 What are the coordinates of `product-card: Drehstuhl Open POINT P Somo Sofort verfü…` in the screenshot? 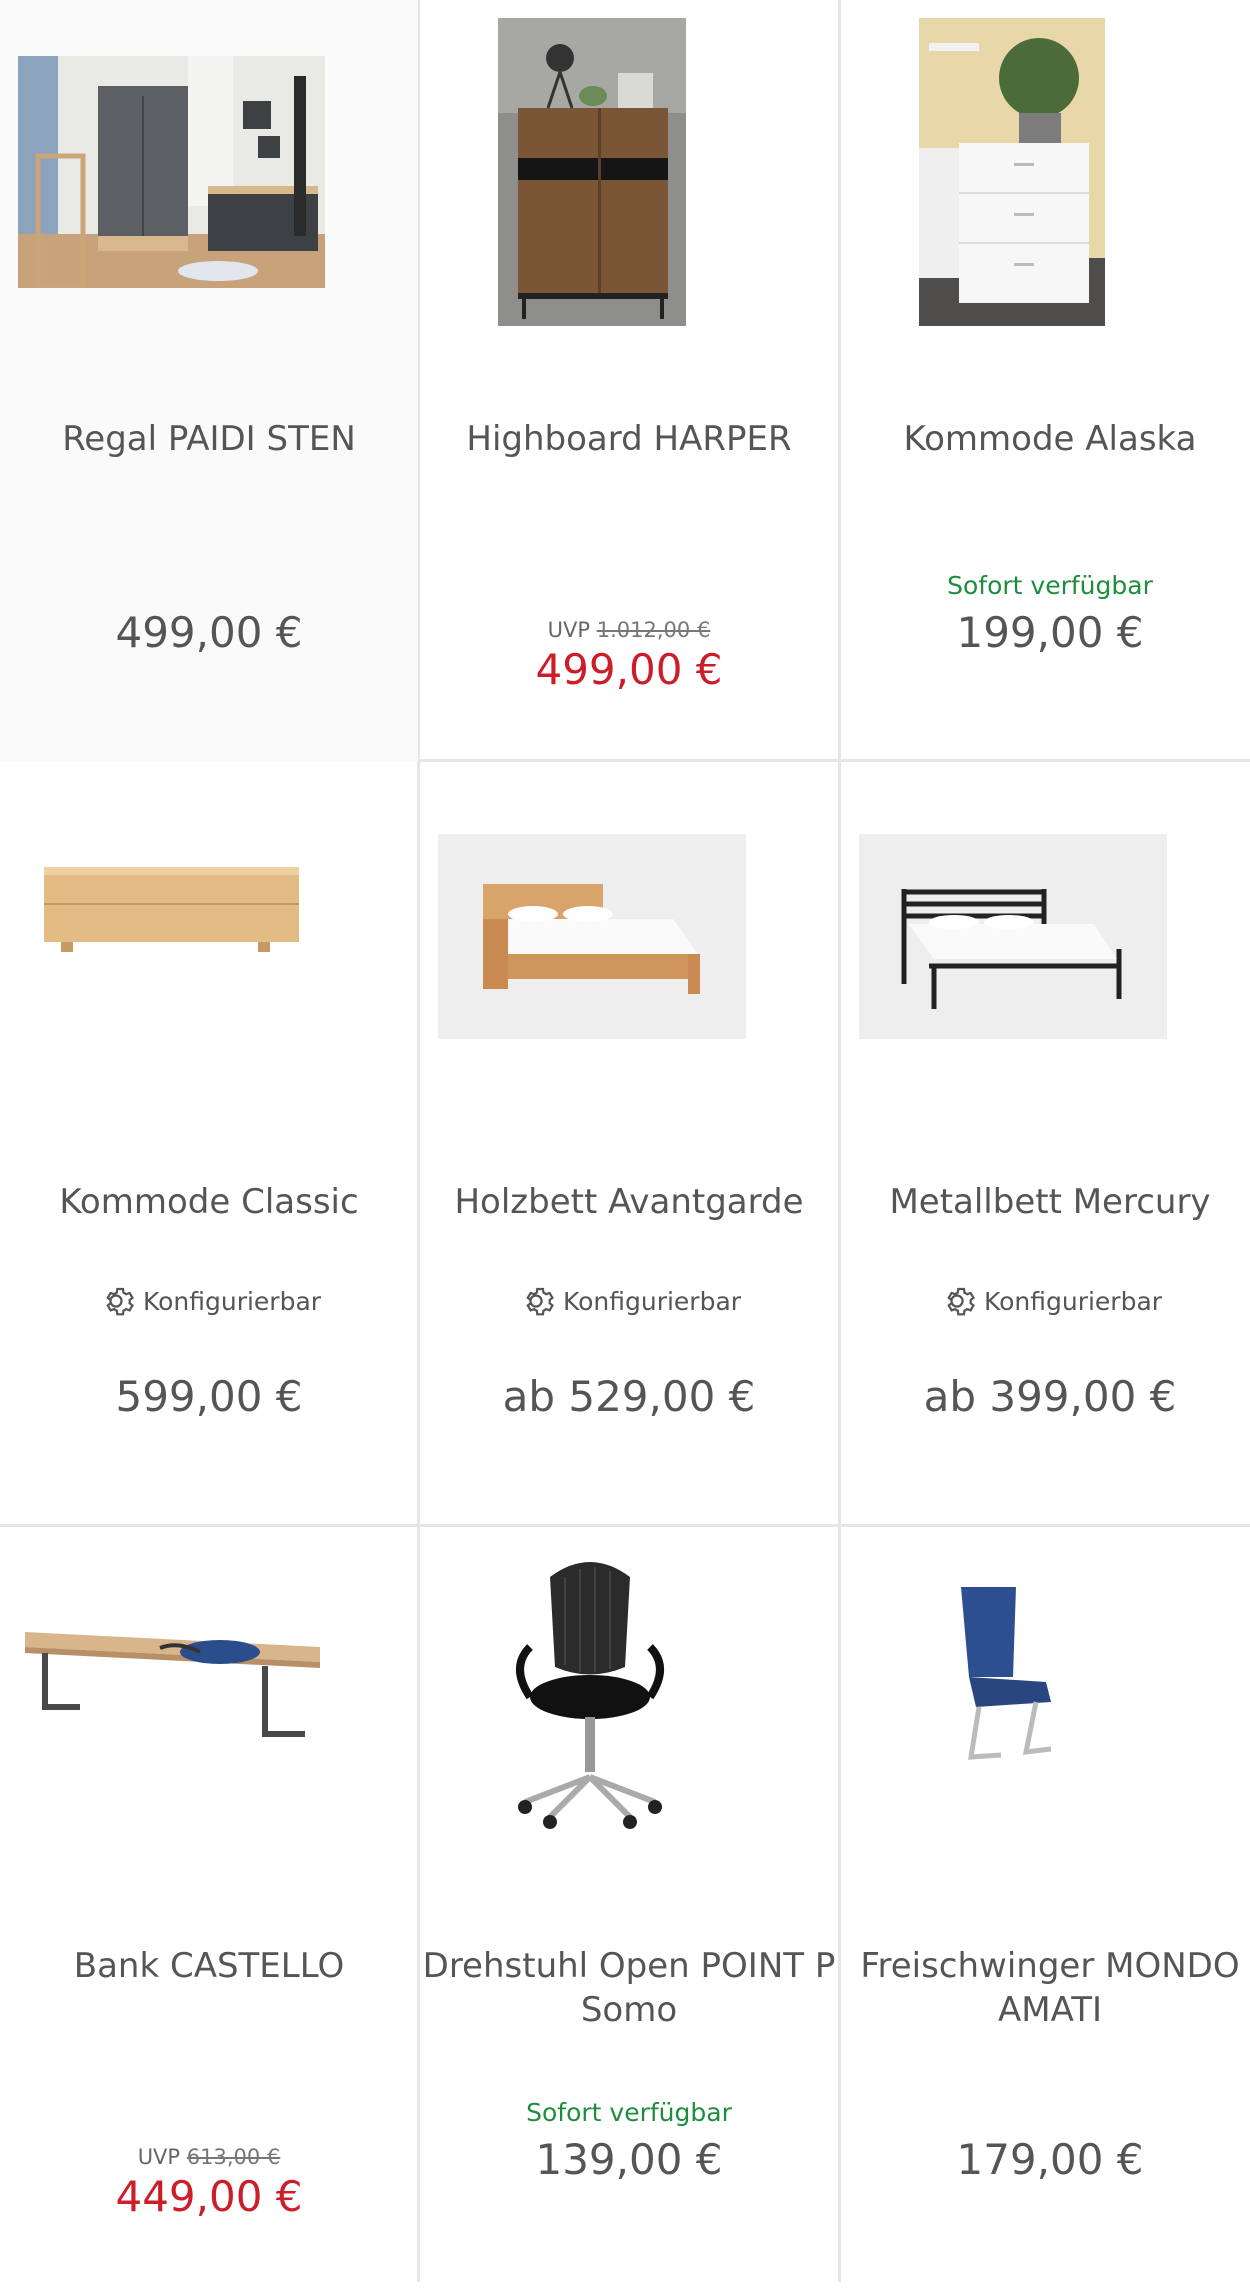 It's located at (629, 1908).